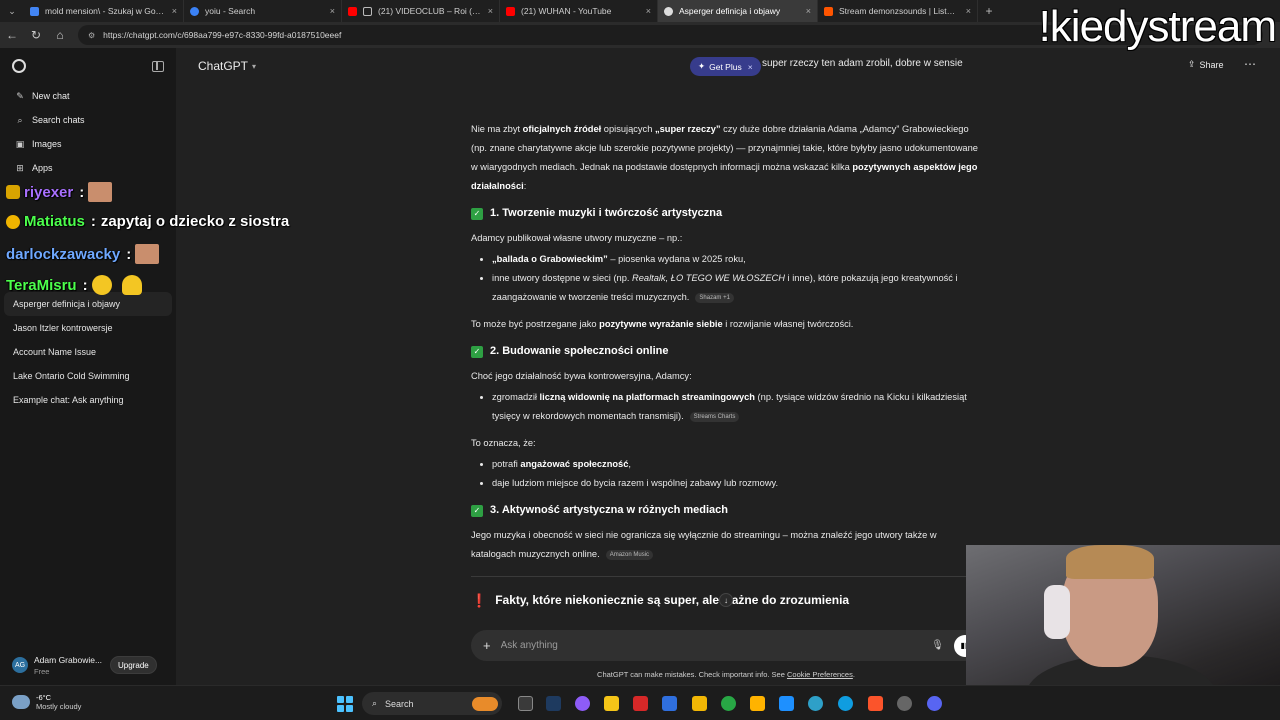 This screenshot has height=720, width=1280. Describe the element at coordinates (147, 221) in the screenshot. I see `stream-chat-message: Matiatus : zapytaj o dziecko z siostra` at that location.